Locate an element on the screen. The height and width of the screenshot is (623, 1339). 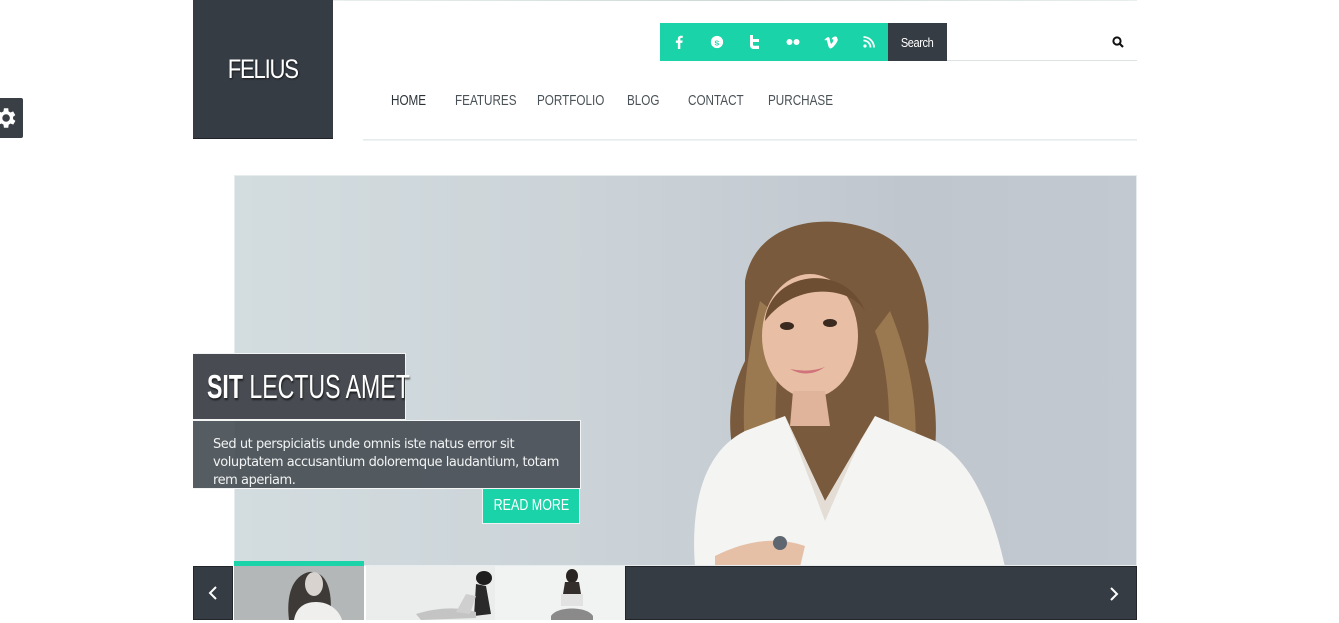
chevron-left-icon is located at coordinates (212, 593).